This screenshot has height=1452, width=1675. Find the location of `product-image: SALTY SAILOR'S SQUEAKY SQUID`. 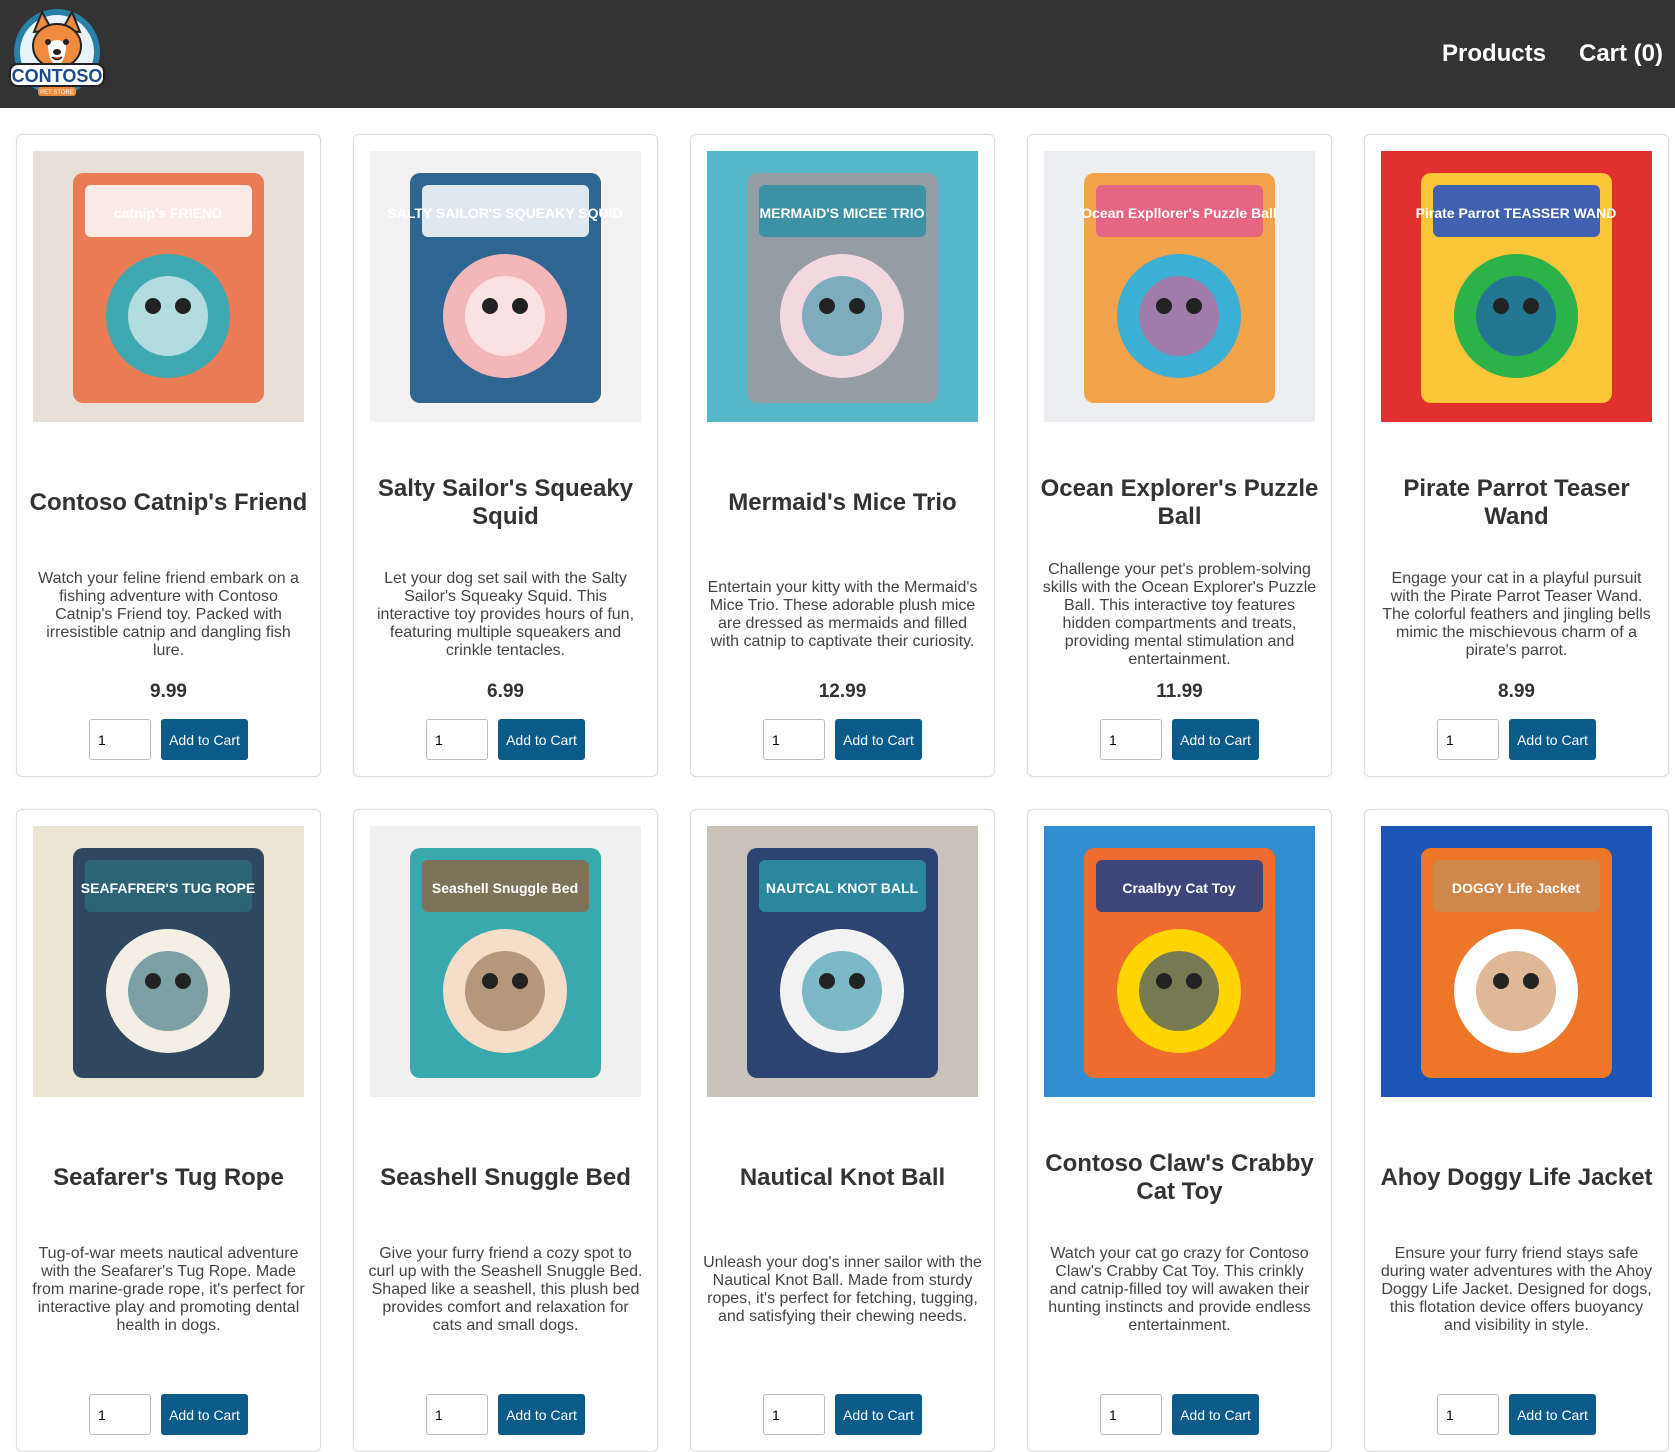

product-image: SALTY SAILOR'S SQUEAKY SQUID is located at coordinates (505, 286).